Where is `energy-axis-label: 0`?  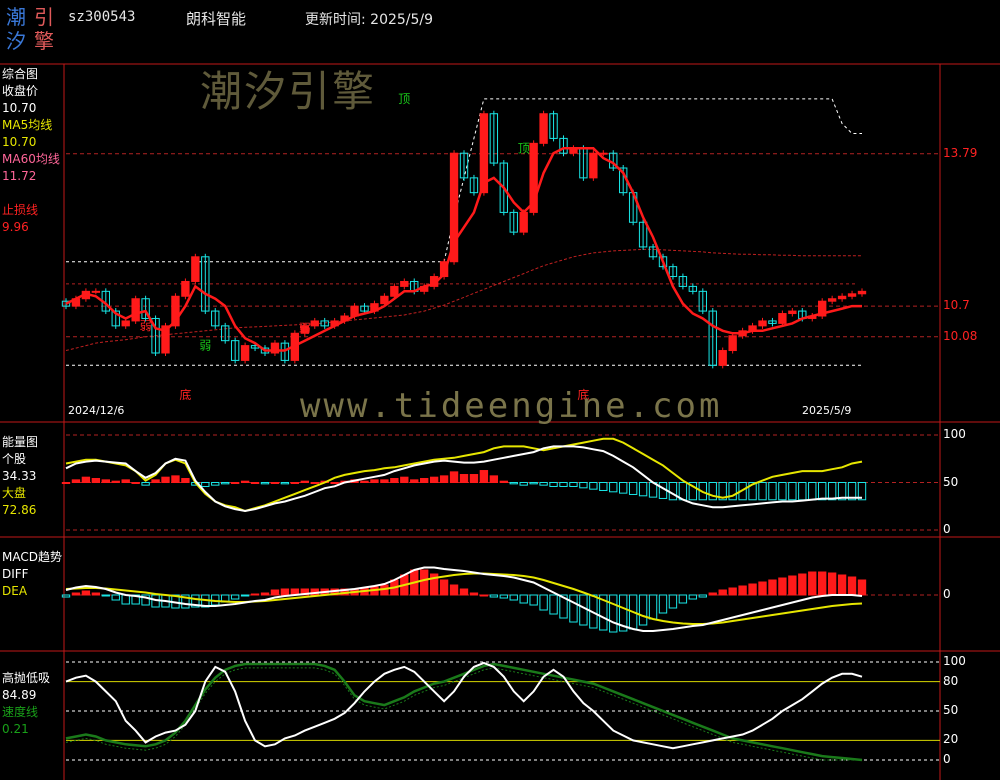
energy-axis-label: 0 is located at coordinates (947, 529).